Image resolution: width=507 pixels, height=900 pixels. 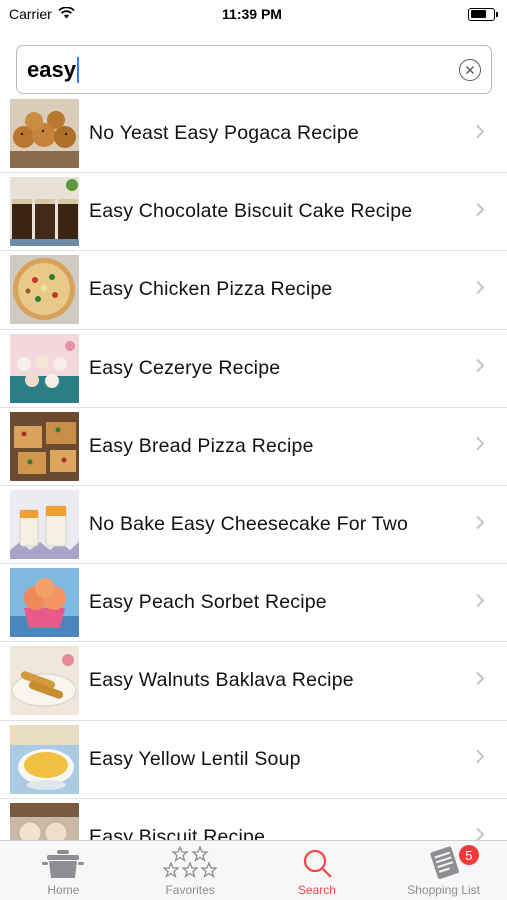 I want to click on recipe-title: Easy Peach Sorbet Recipe, so click(x=208, y=602).